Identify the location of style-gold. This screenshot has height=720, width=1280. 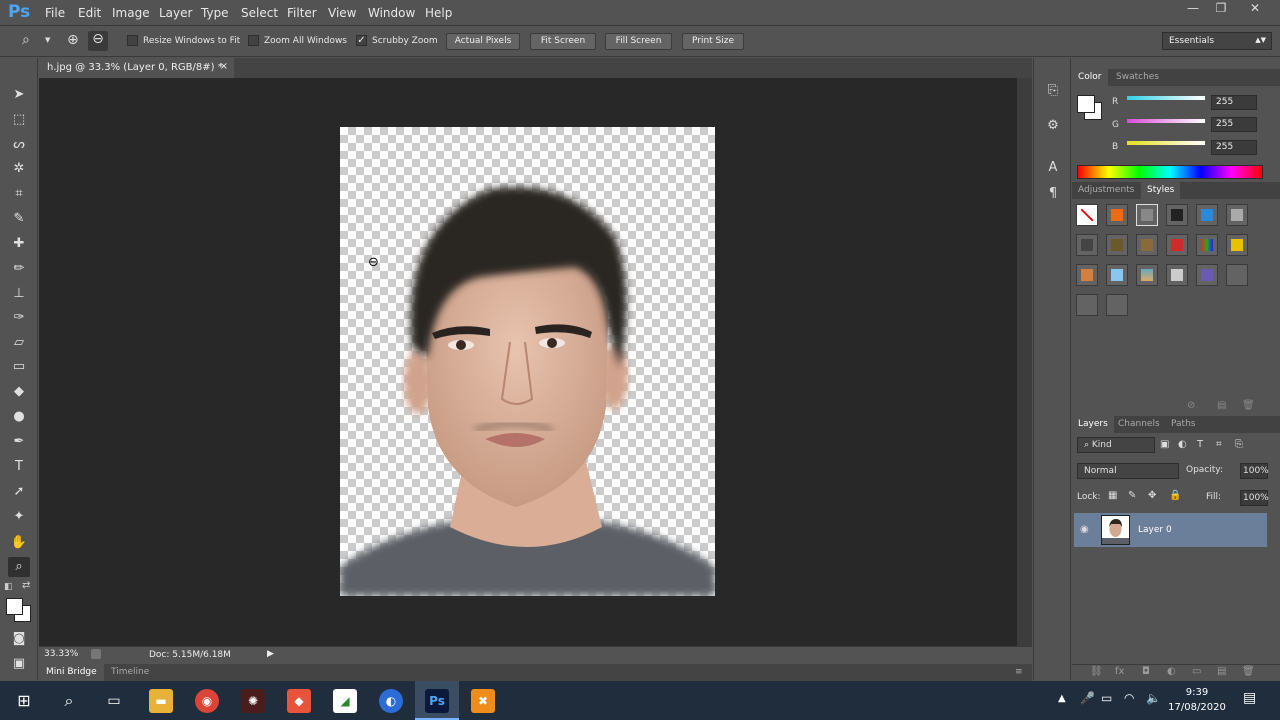
(1237, 245).